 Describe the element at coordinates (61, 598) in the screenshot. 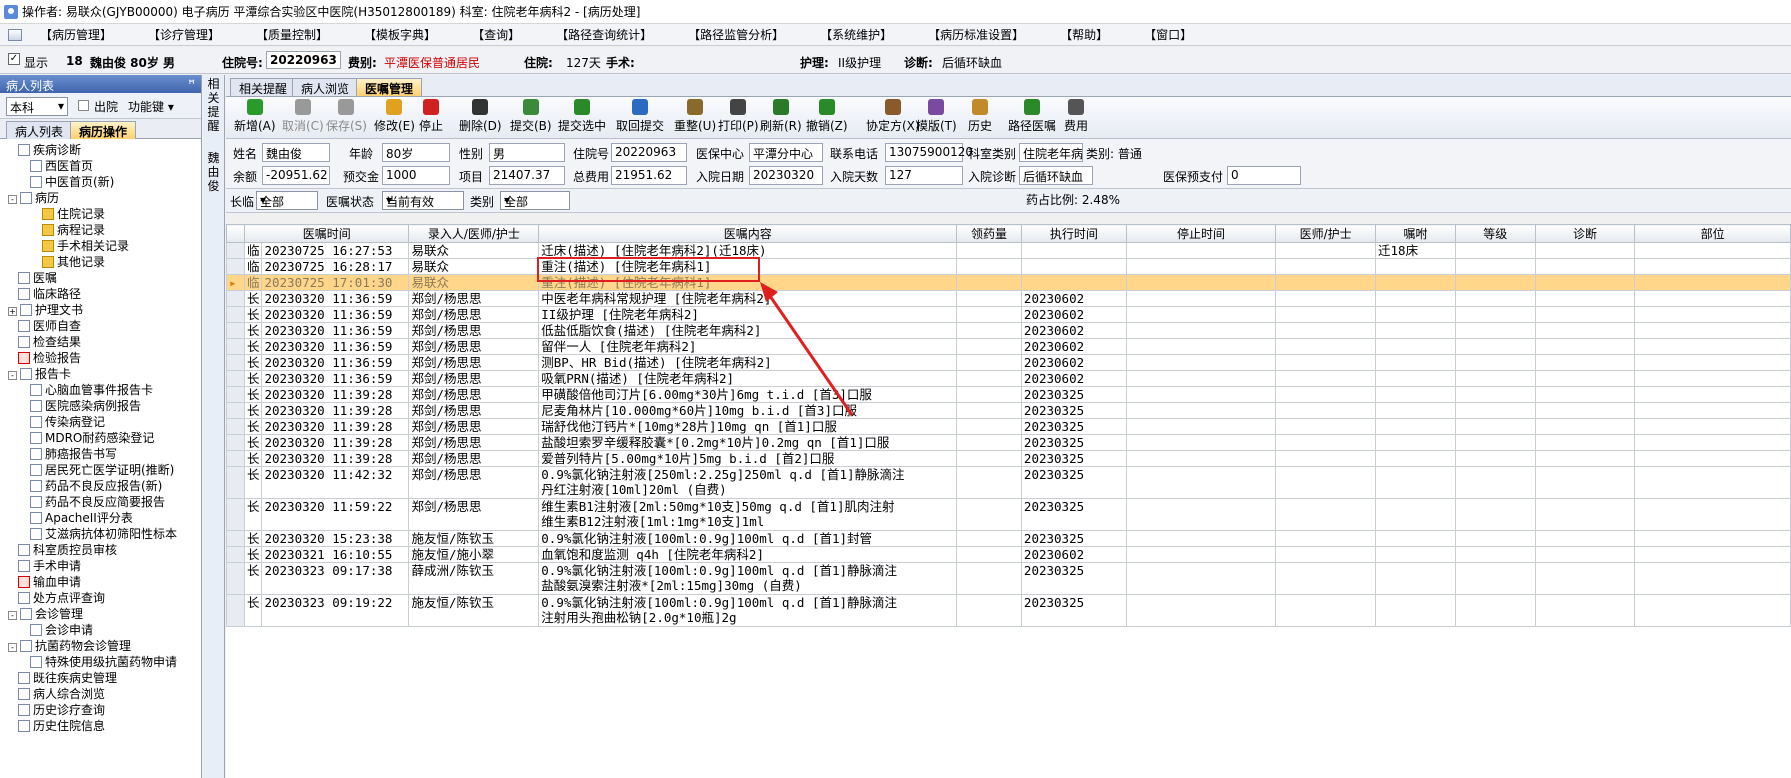

I see `tree-node: 处方点评查询` at that location.